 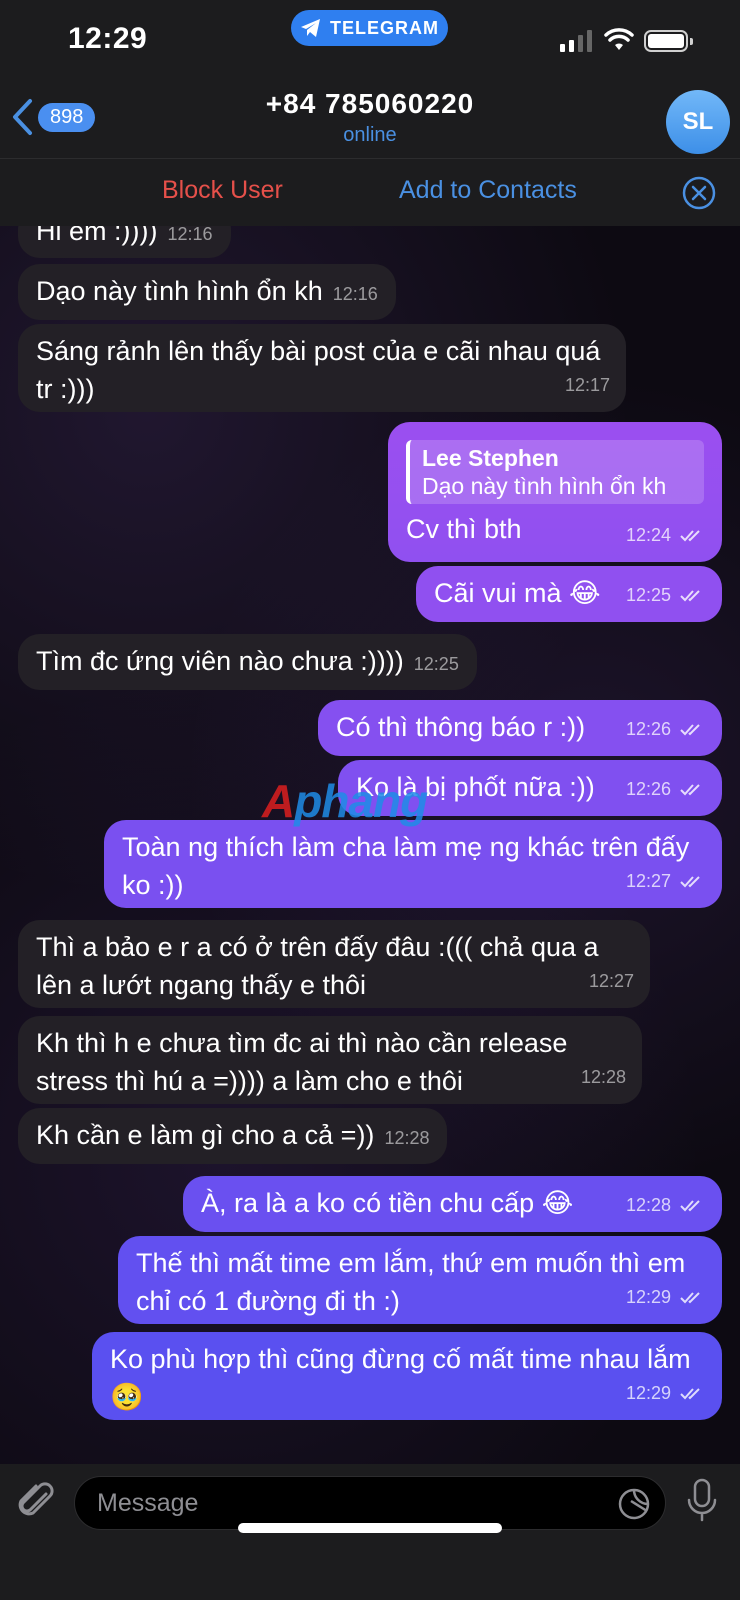 I want to click on message-bubble-outgoing: Có thì thông báo r :)) 12:26, so click(x=520, y=728).